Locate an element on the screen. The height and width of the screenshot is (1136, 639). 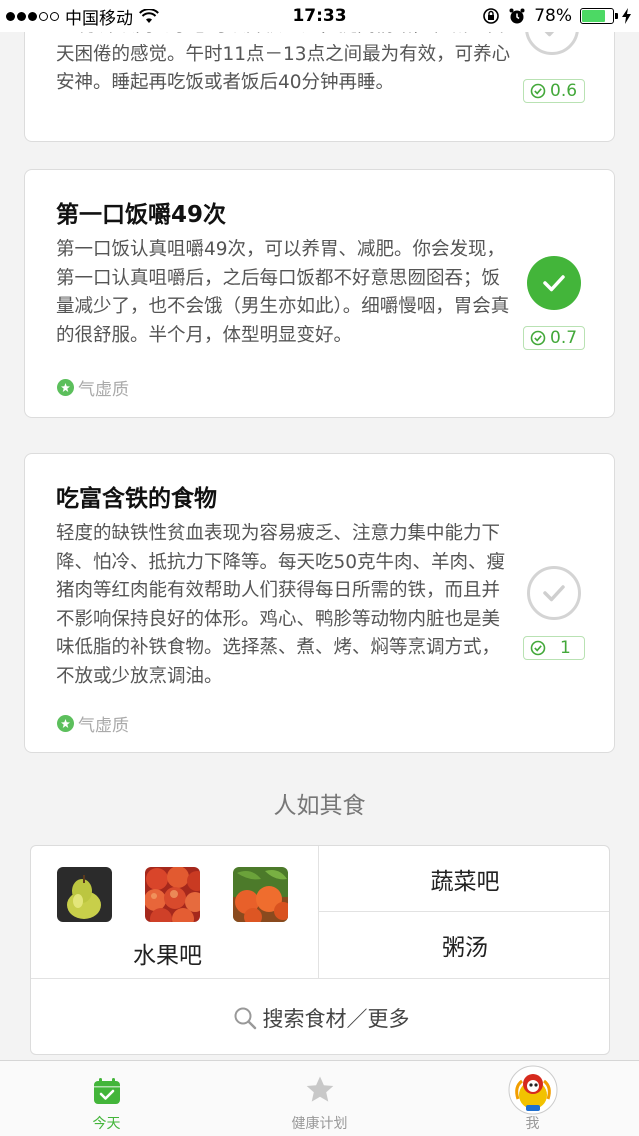
score-badge: 0.7 is located at coordinates (554, 338).